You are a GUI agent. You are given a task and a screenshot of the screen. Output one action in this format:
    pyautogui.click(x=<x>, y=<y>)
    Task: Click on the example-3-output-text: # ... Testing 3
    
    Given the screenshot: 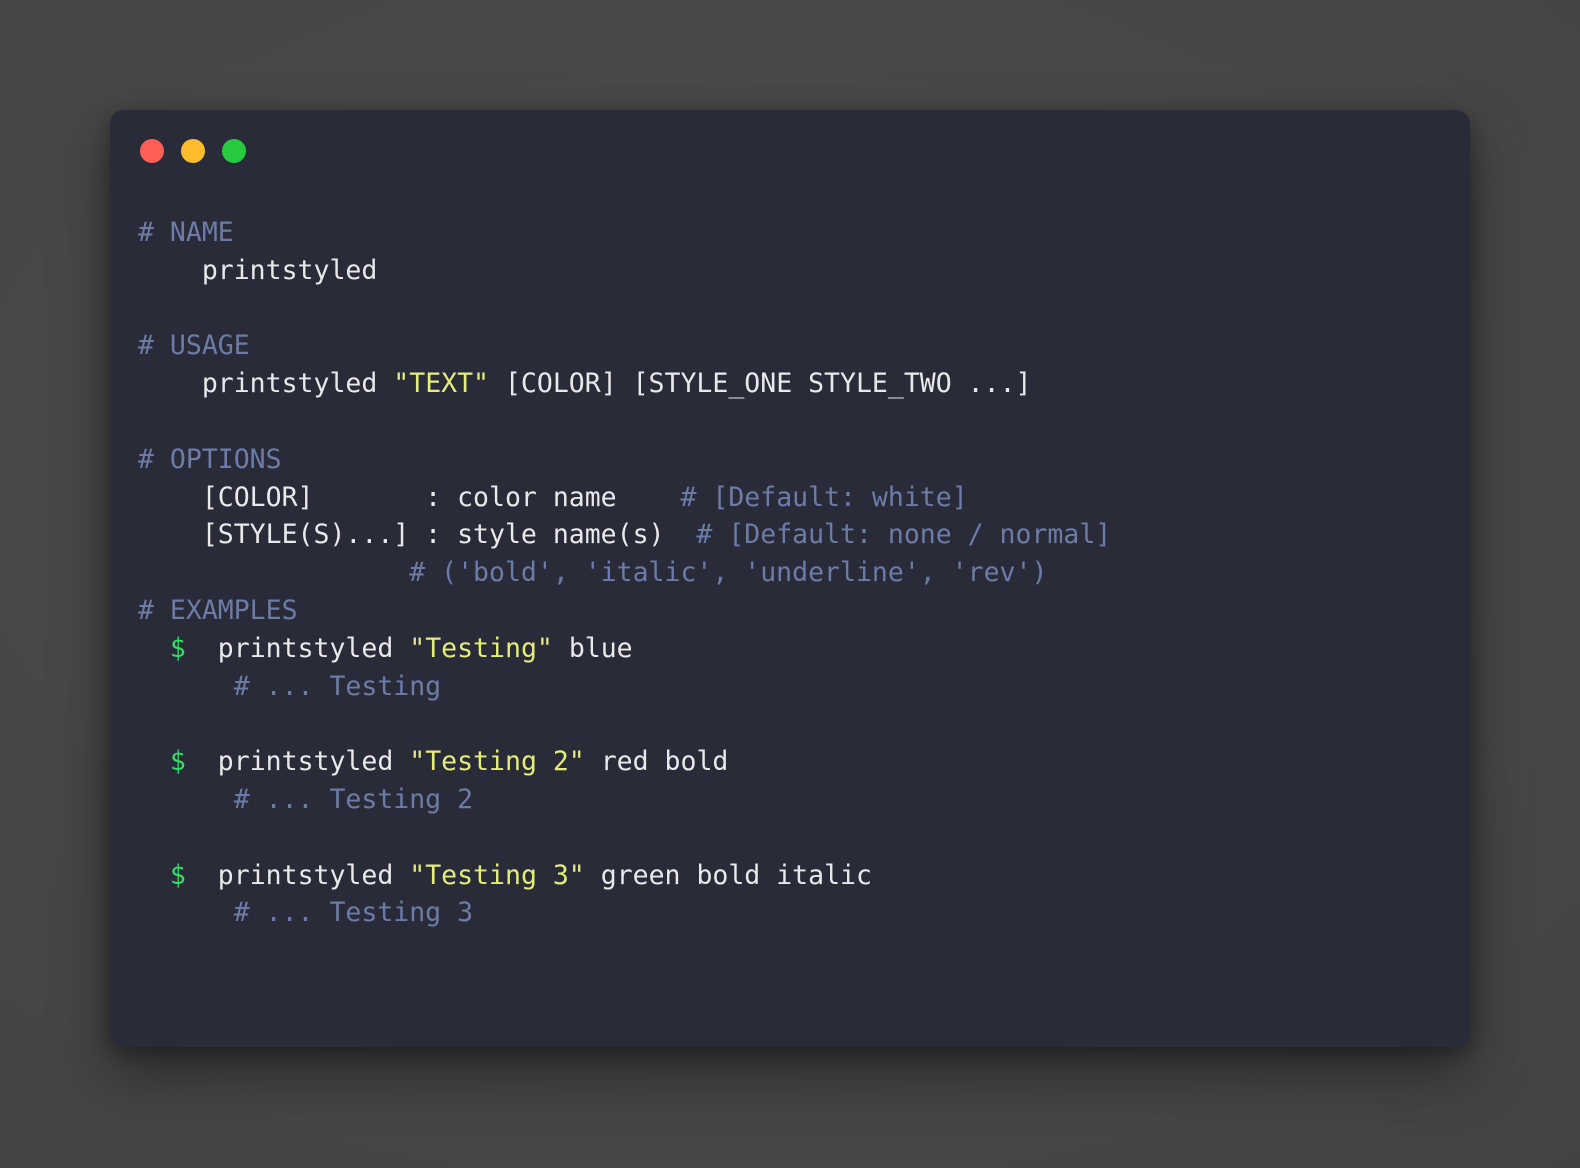 What is the action you would take?
    pyautogui.click(x=353, y=913)
    